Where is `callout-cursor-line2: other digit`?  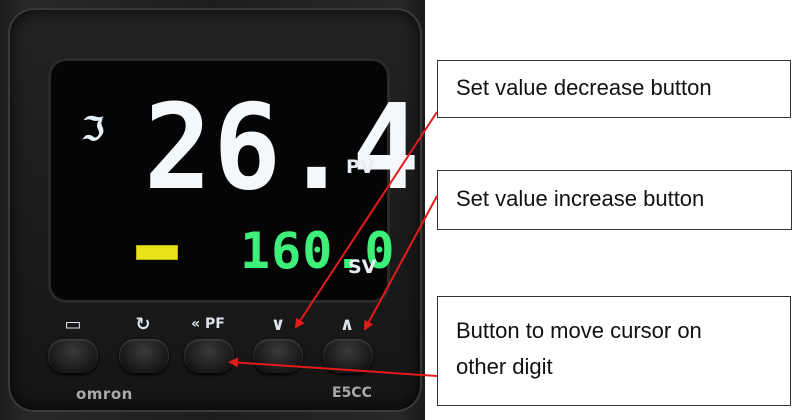 callout-cursor-line2: other digit is located at coordinates (504, 366).